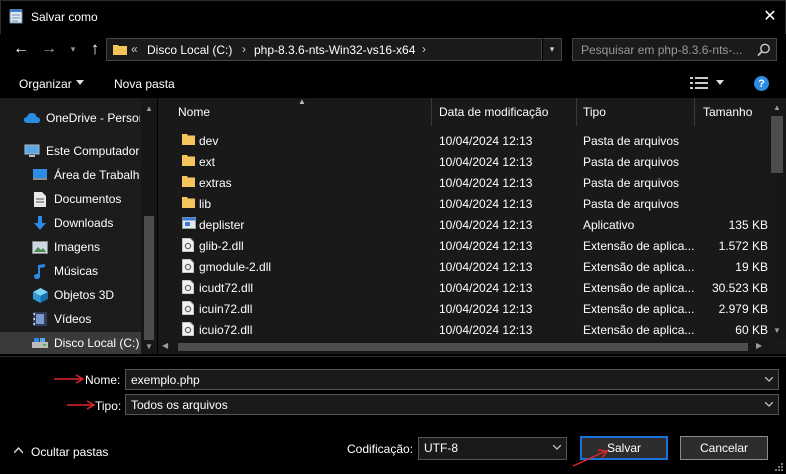 This screenshot has height=474, width=786. I want to click on file-name: extras, so click(215, 183).